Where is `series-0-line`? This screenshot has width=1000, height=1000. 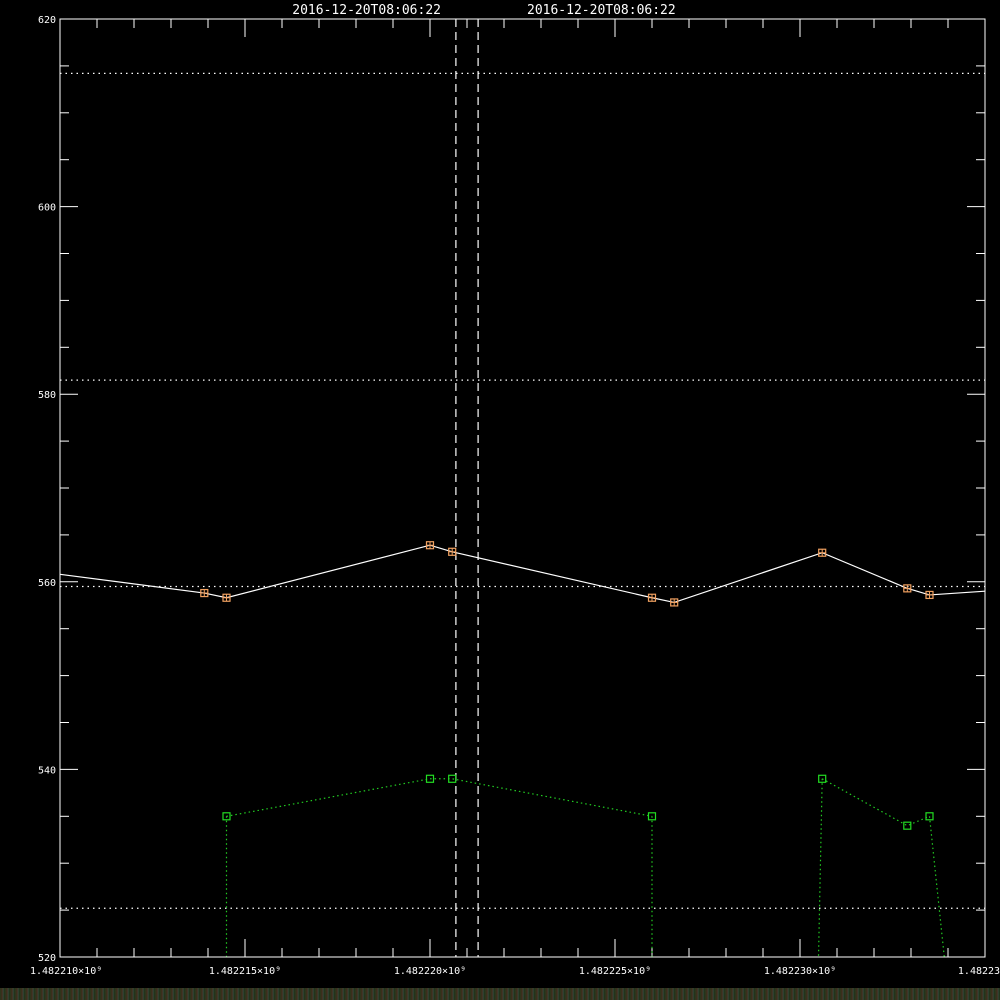
series-0-line is located at coordinates (522, 574).